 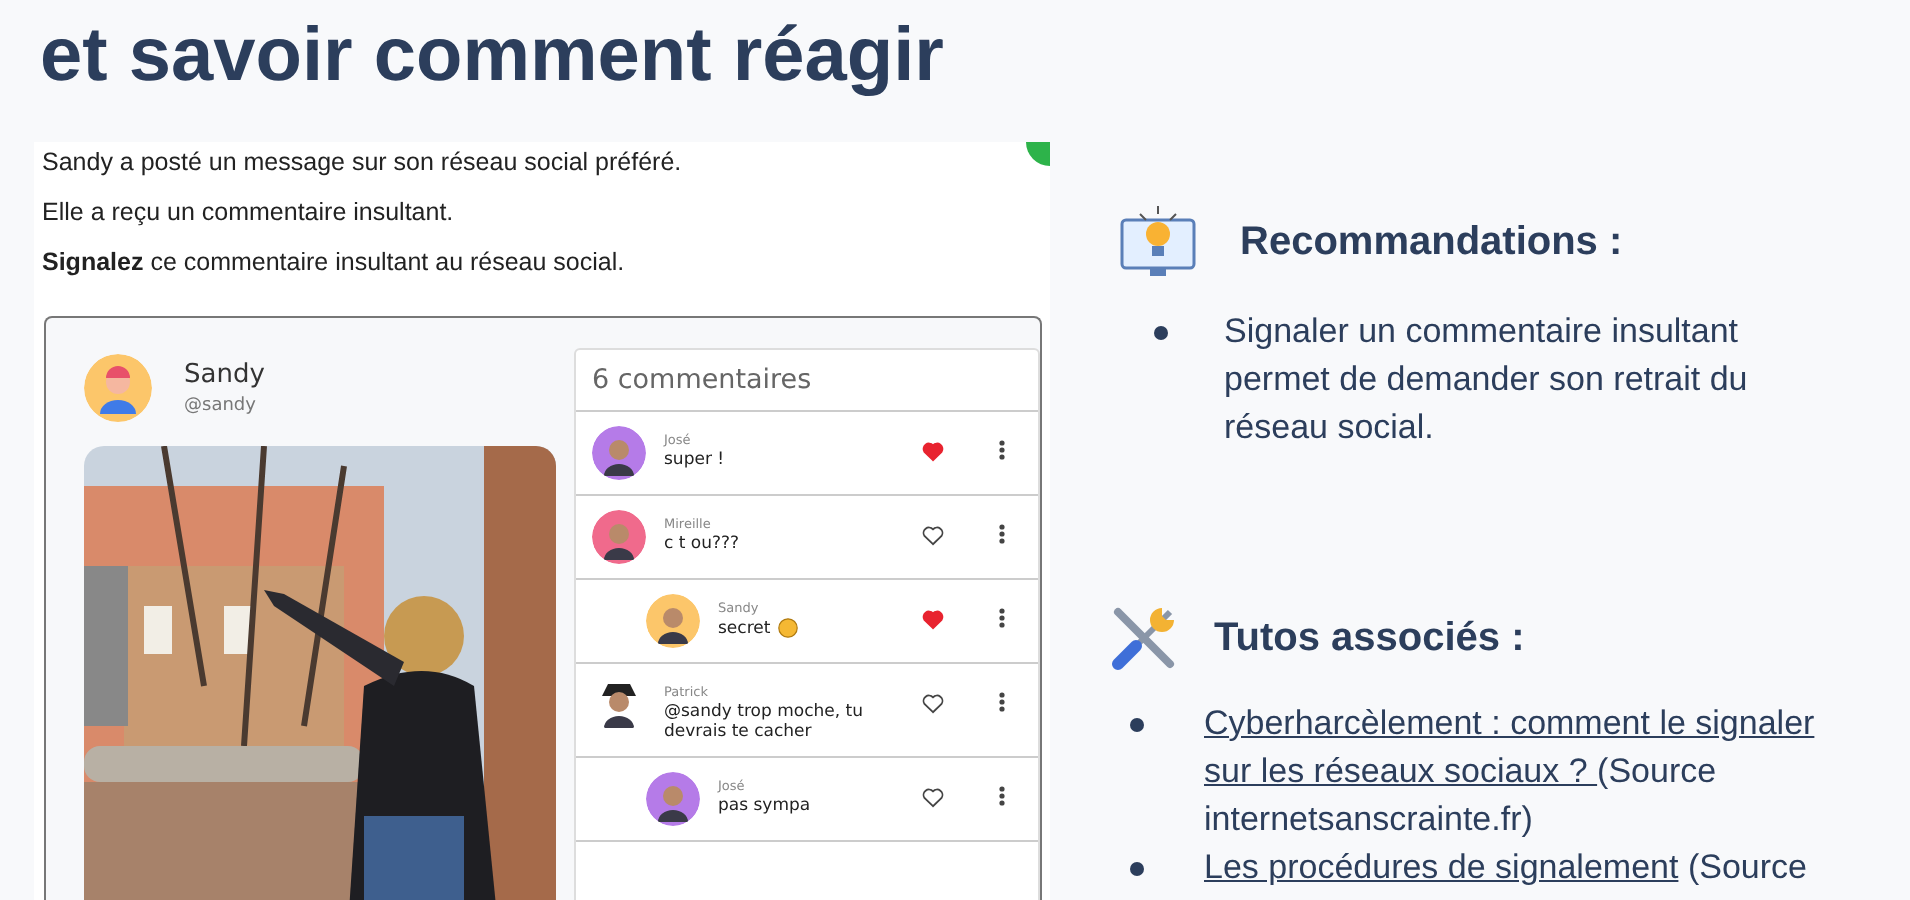 What do you see at coordinates (249, 213) in the screenshot?
I see `instruction-text: Elle a reçu un commentaire insultant.` at bounding box center [249, 213].